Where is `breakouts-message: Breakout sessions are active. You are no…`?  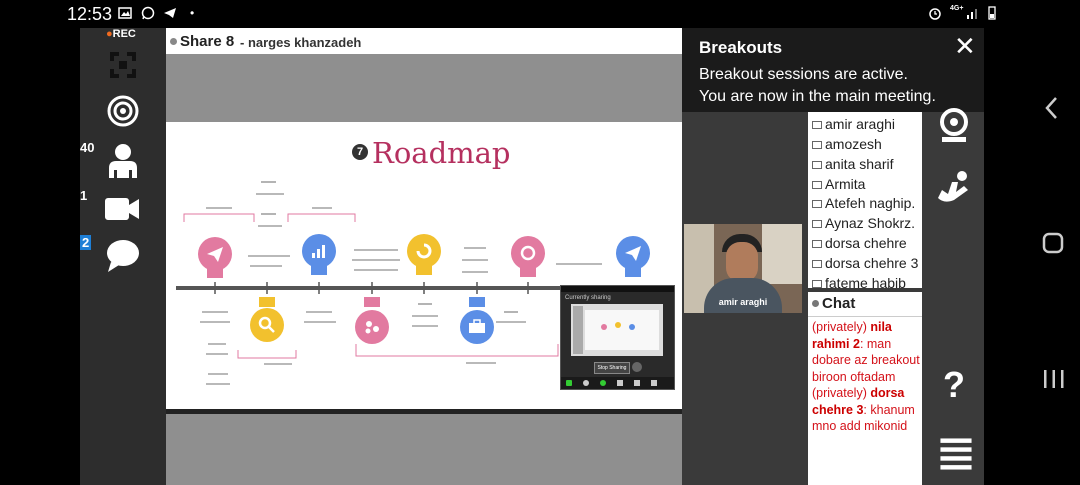
breakouts-message: Breakout sessions are active. You are no… is located at coordinates (839, 86).